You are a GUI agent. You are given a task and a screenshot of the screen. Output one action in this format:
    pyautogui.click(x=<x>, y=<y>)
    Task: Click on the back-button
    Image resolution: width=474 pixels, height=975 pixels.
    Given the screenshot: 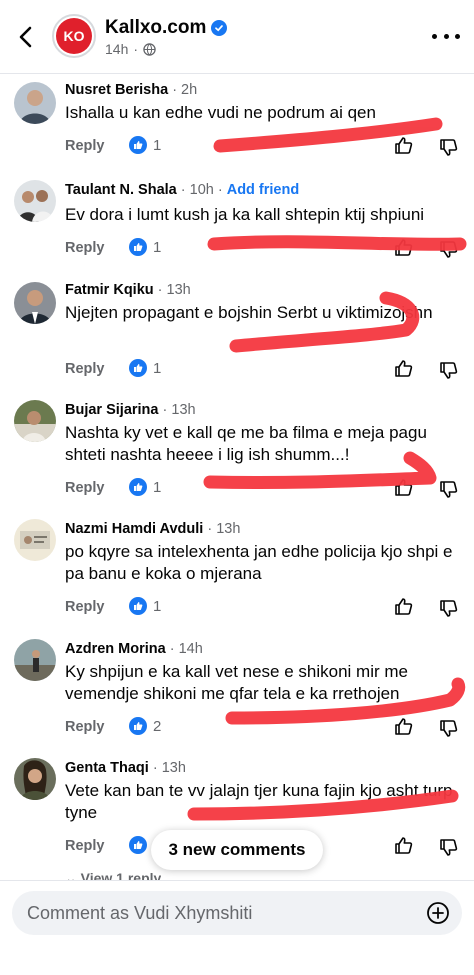 What is the action you would take?
    pyautogui.click(x=25, y=37)
    